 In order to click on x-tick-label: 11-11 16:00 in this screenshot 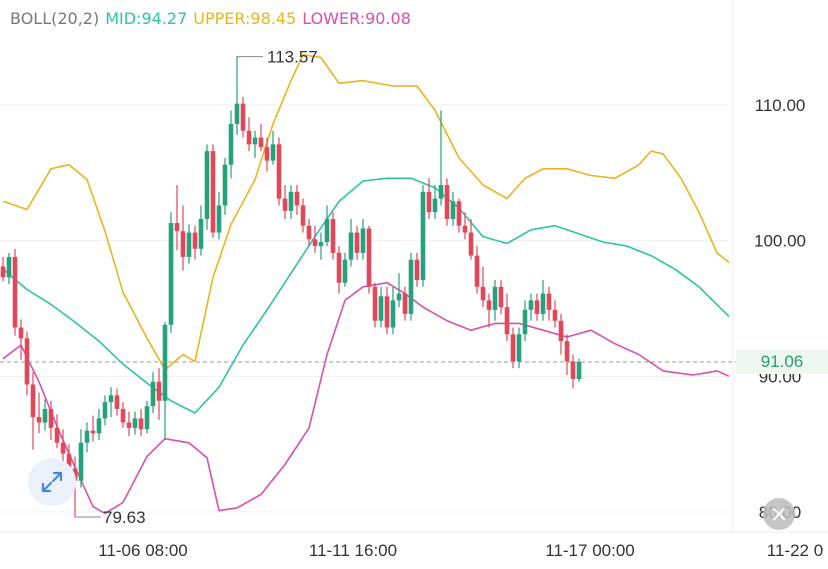, I will do `click(353, 550)`.